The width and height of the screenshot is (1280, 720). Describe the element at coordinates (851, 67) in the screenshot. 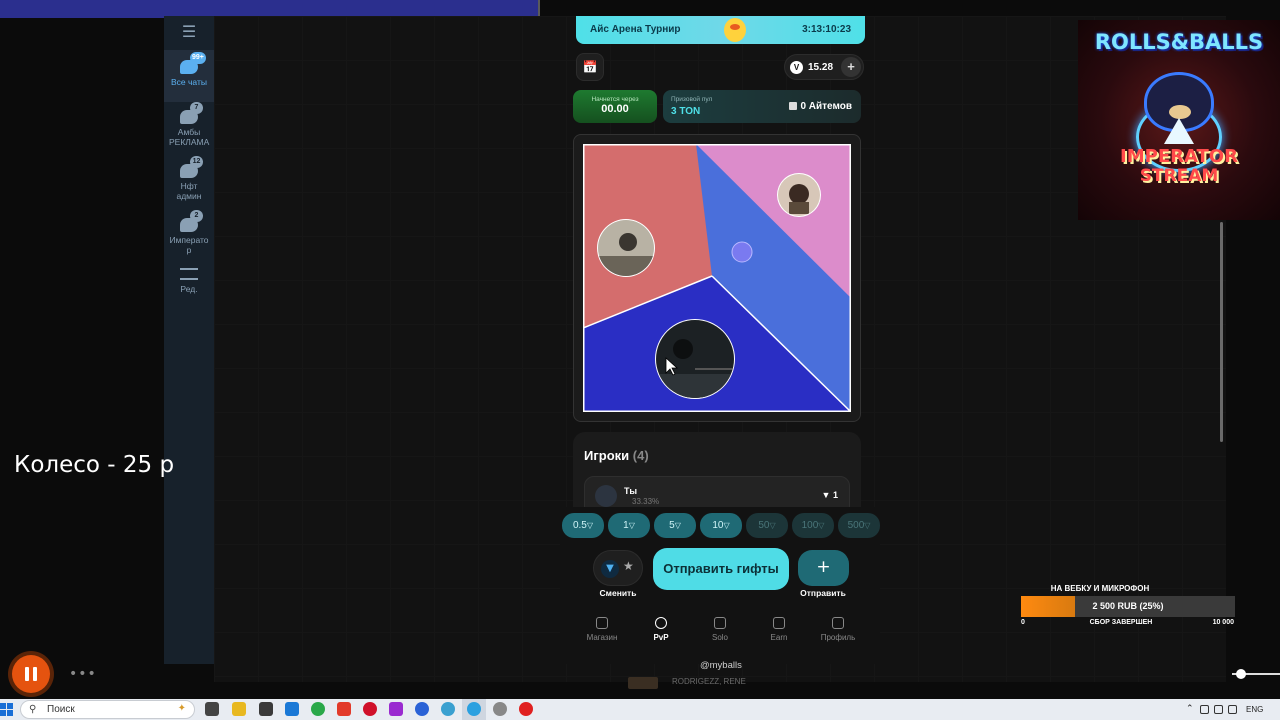

I see `top-up-button: +` at that location.